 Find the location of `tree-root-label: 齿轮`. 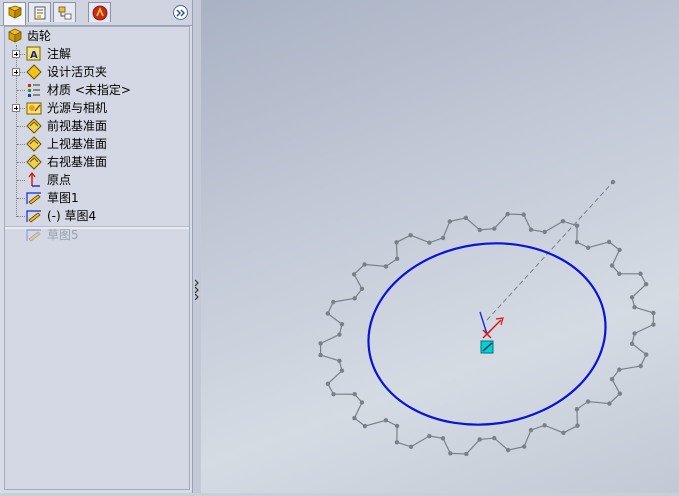

tree-root-label: 齿轮 is located at coordinates (39, 36).